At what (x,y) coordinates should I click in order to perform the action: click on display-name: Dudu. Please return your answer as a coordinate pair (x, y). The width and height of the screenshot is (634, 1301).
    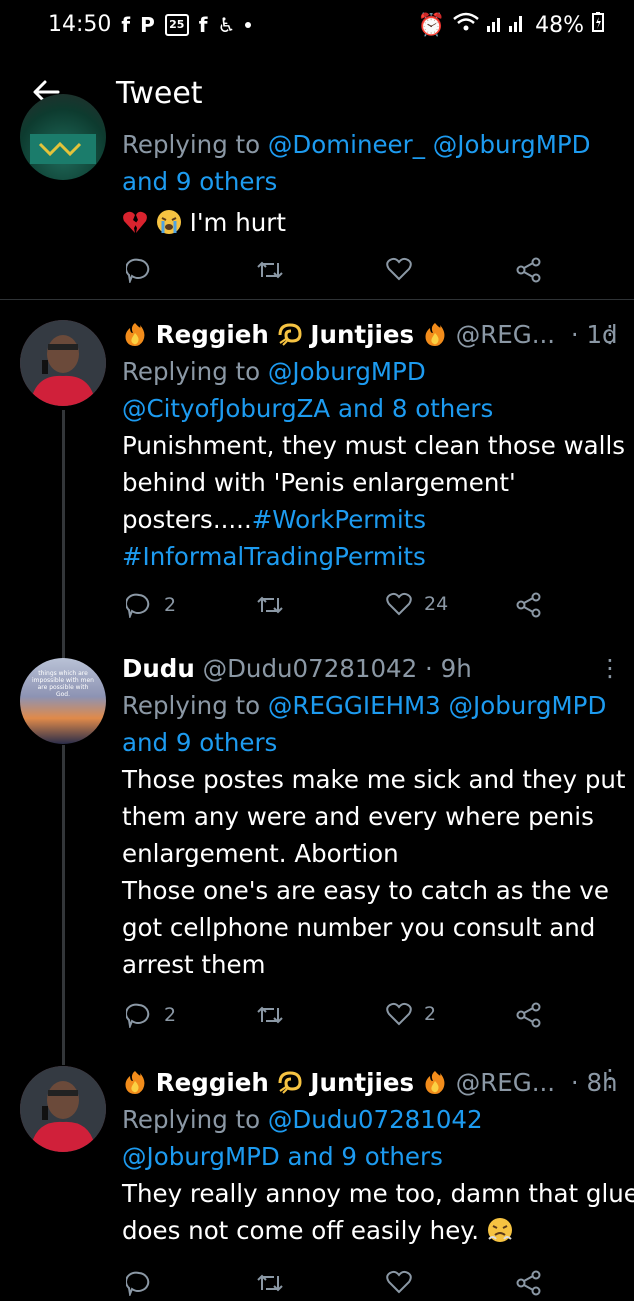
    Looking at the image, I should click on (158, 668).